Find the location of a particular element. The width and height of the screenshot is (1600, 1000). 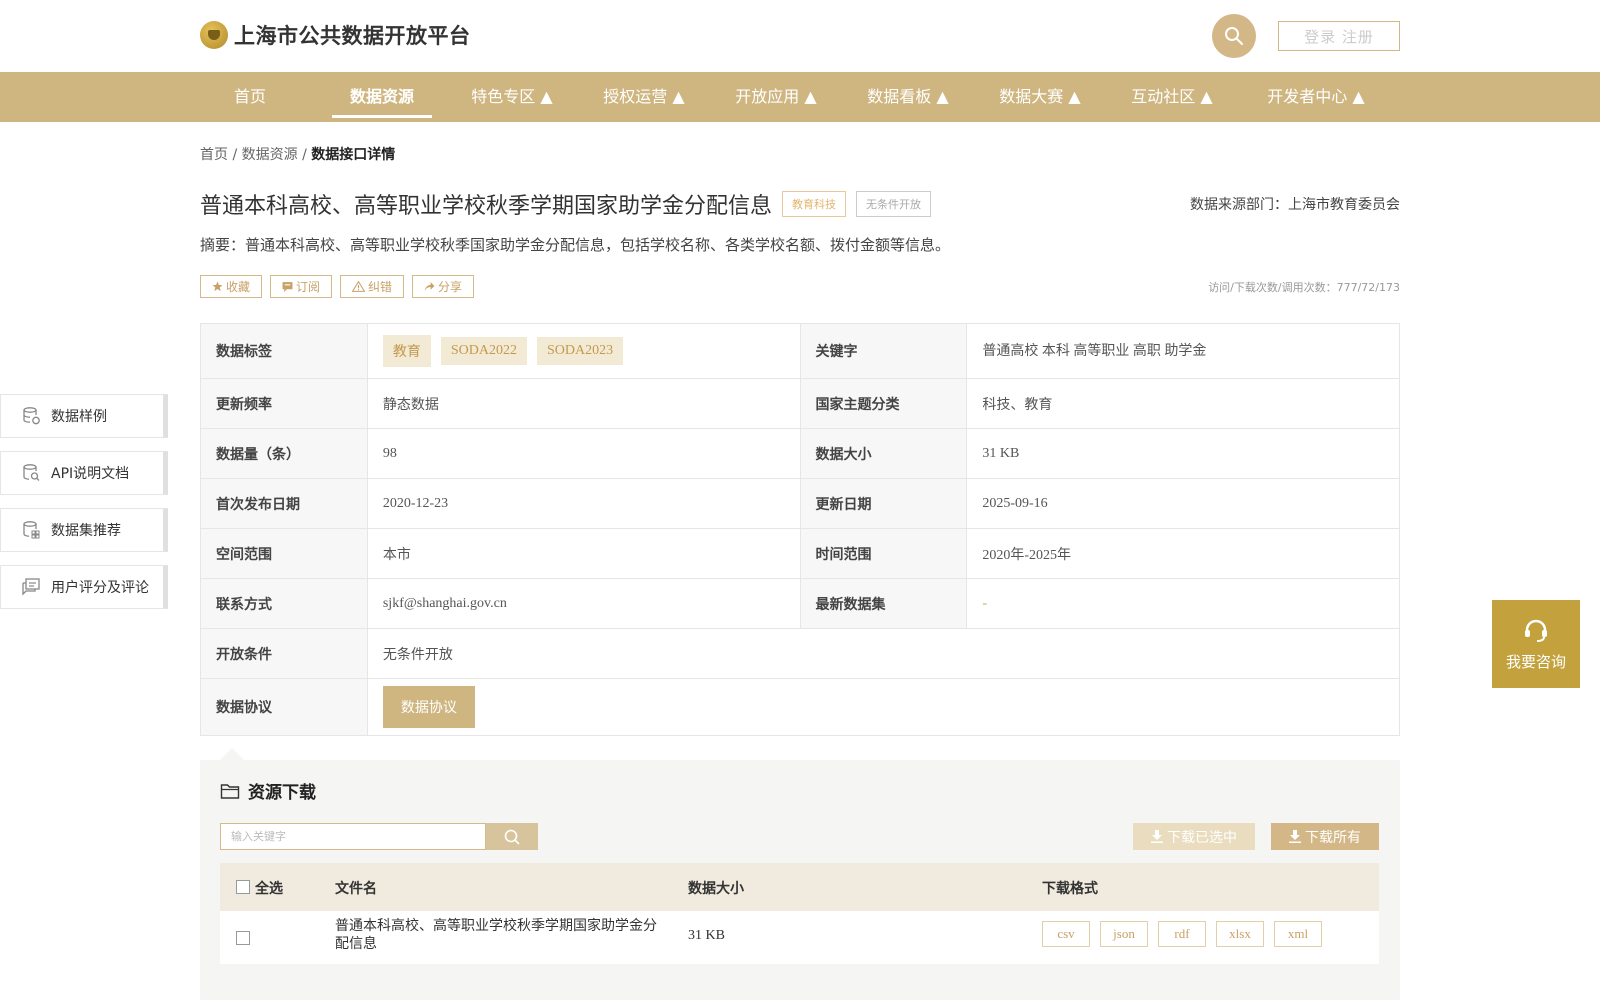

value-time: 2020年-2025年 is located at coordinates (1027, 555).